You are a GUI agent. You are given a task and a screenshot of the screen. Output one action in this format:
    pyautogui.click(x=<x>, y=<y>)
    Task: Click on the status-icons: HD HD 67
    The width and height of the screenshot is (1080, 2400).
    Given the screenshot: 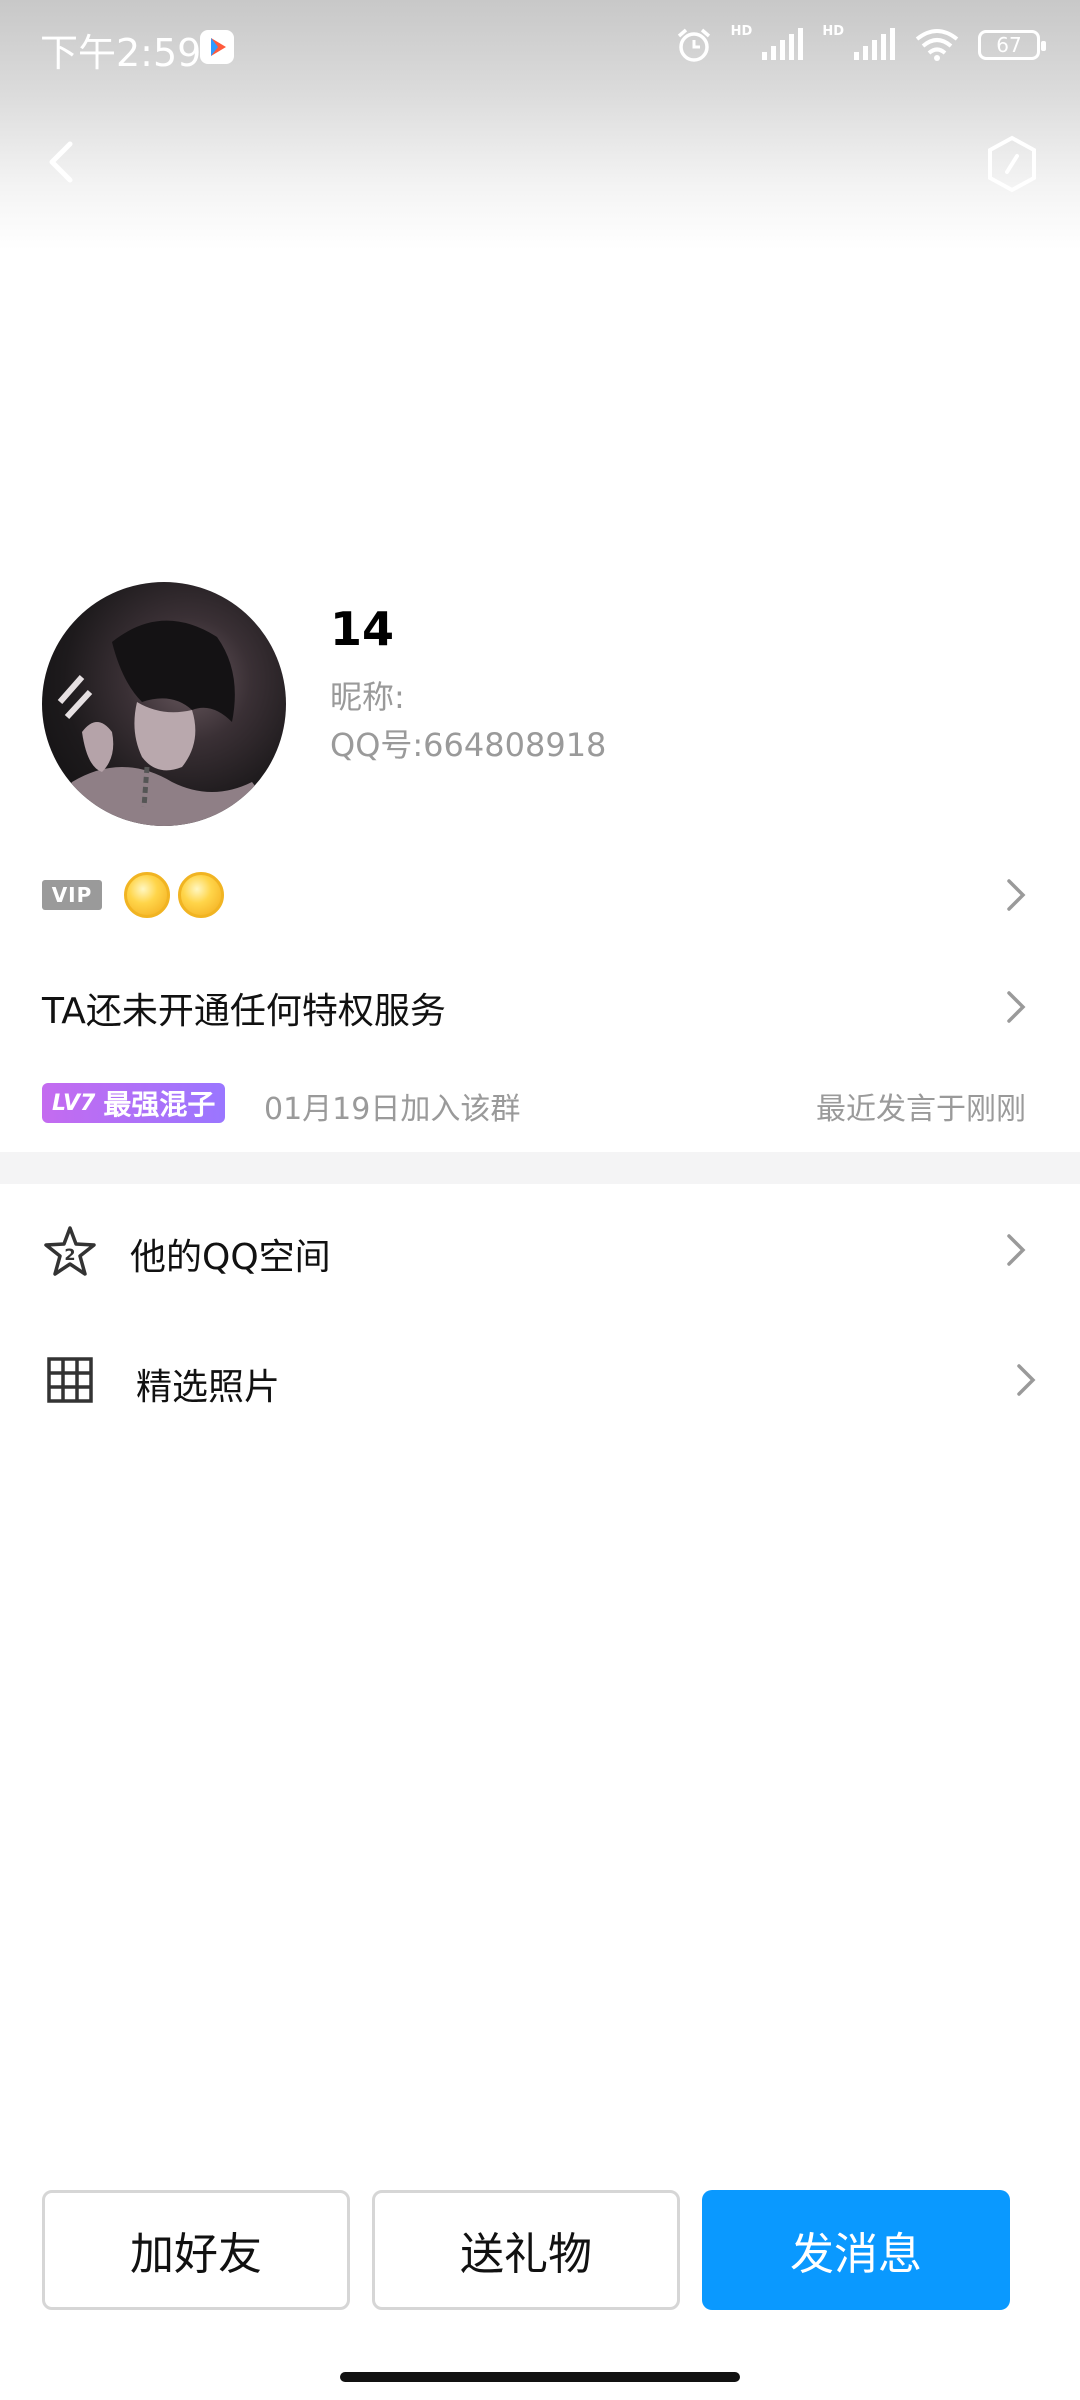 What is the action you would take?
    pyautogui.click(x=860, y=43)
    